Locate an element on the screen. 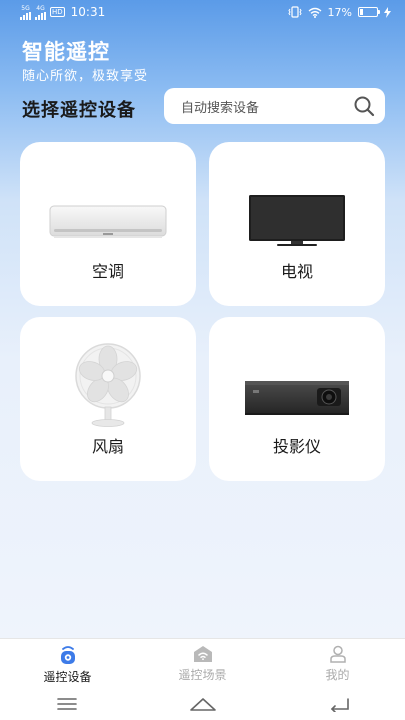  battery-fill is located at coordinates (361, 12).